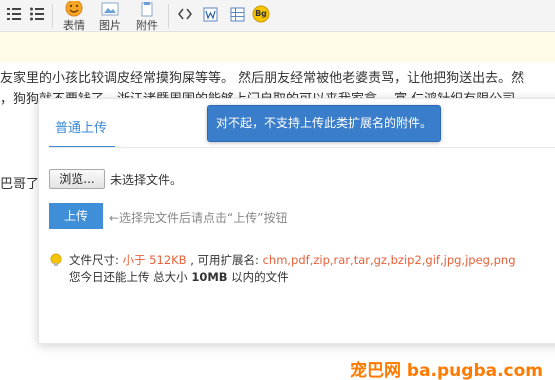 This screenshot has height=380, width=555. What do you see at coordinates (81, 123) in the screenshot?
I see `tab-normal-upload: 普通上传` at bounding box center [81, 123].